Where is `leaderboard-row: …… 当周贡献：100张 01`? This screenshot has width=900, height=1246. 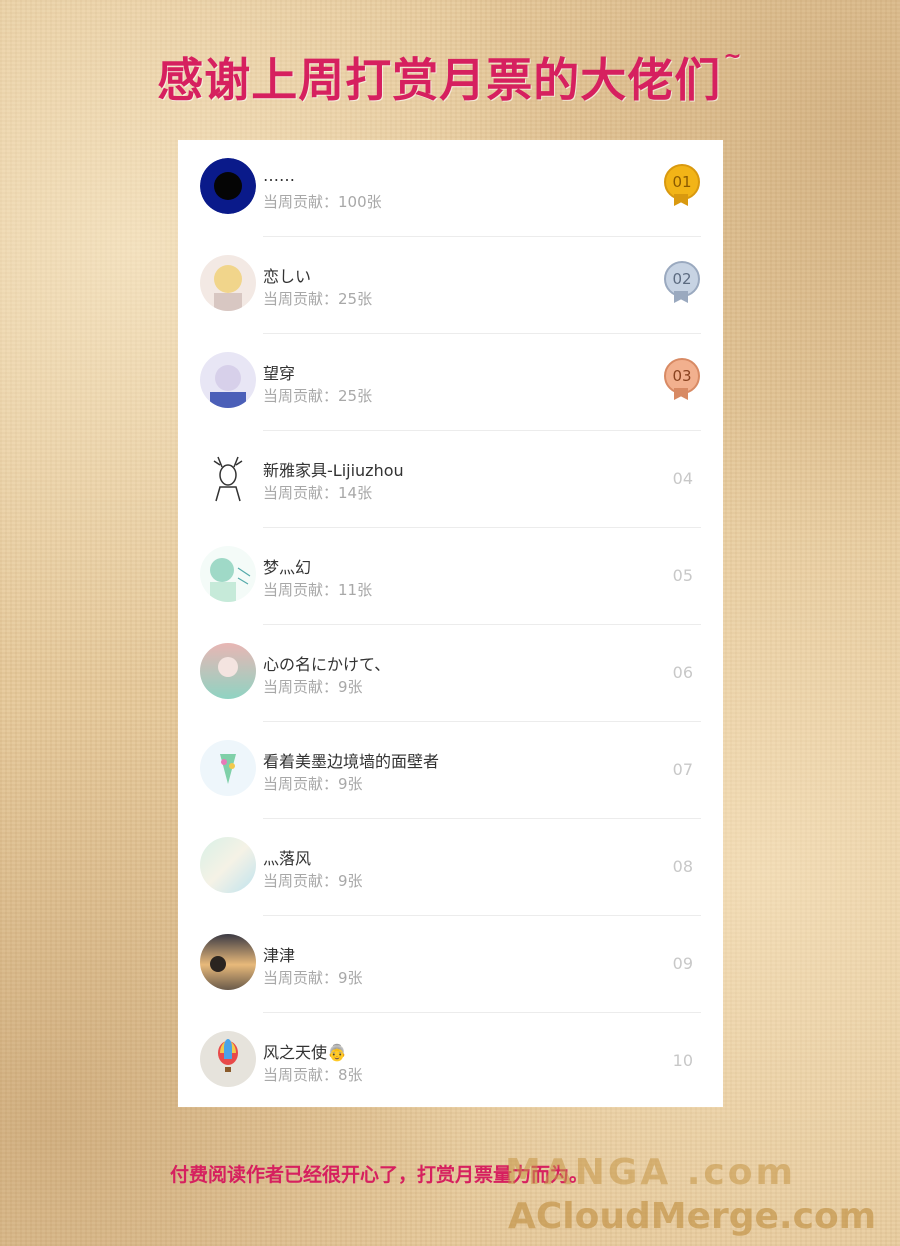 leaderboard-row: …… 当周贡献：100张 01 is located at coordinates (450, 188).